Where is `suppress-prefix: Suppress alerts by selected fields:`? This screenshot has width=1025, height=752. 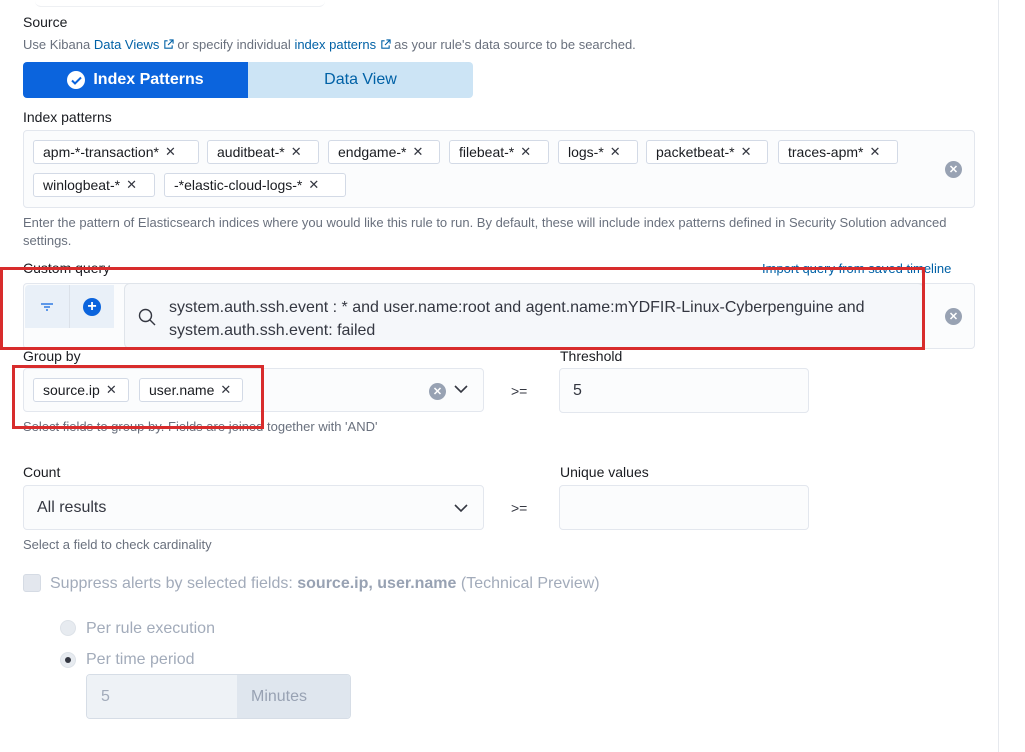
suppress-prefix: Suppress alerts by selected fields: is located at coordinates (171, 583).